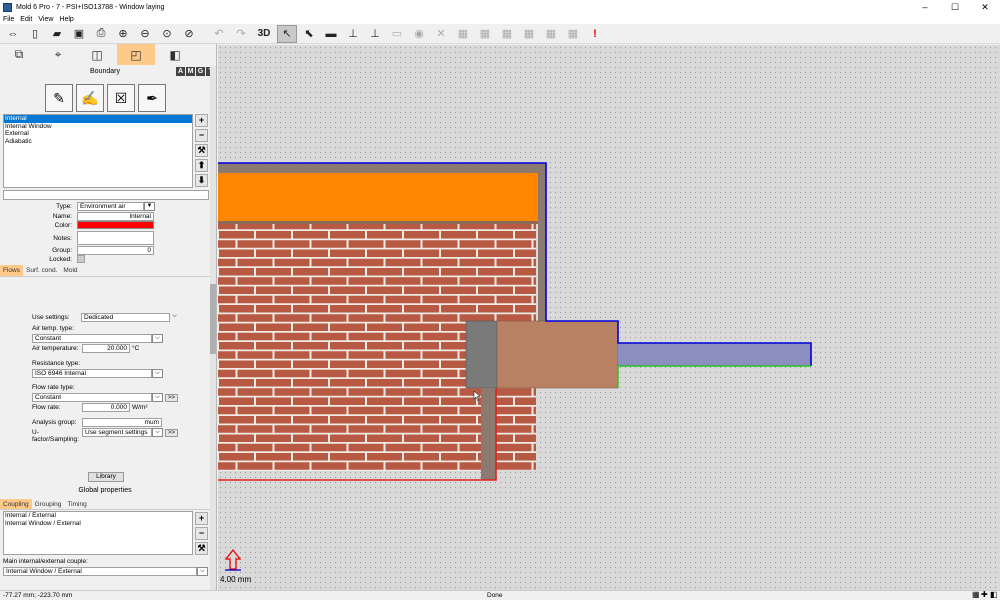 This screenshot has height=600, width=1000. Describe the element at coordinates (441, 34) in the screenshot. I see `hide-cross-icon: ✕` at that location.